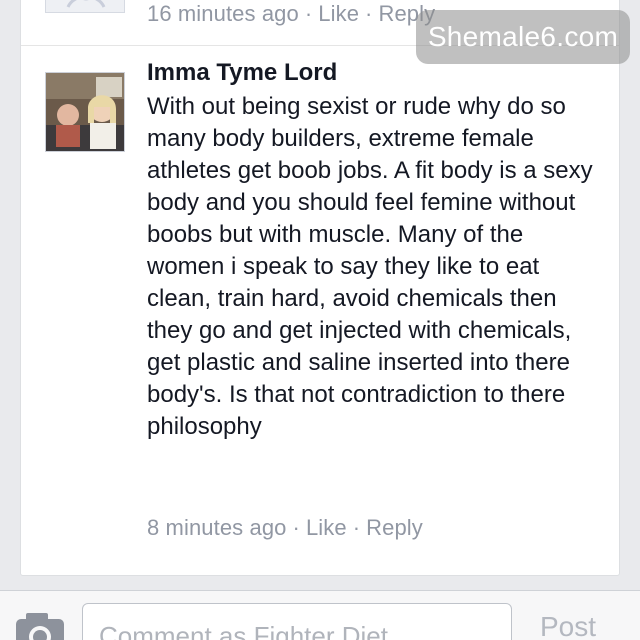 Image resolution: width=640 pixels, height=640 pixels. What do you see at coordinates (223, 13) in the screenshot?
I see `previous-comment-time: 16 minutes ago` at bounding box center [223, 13].